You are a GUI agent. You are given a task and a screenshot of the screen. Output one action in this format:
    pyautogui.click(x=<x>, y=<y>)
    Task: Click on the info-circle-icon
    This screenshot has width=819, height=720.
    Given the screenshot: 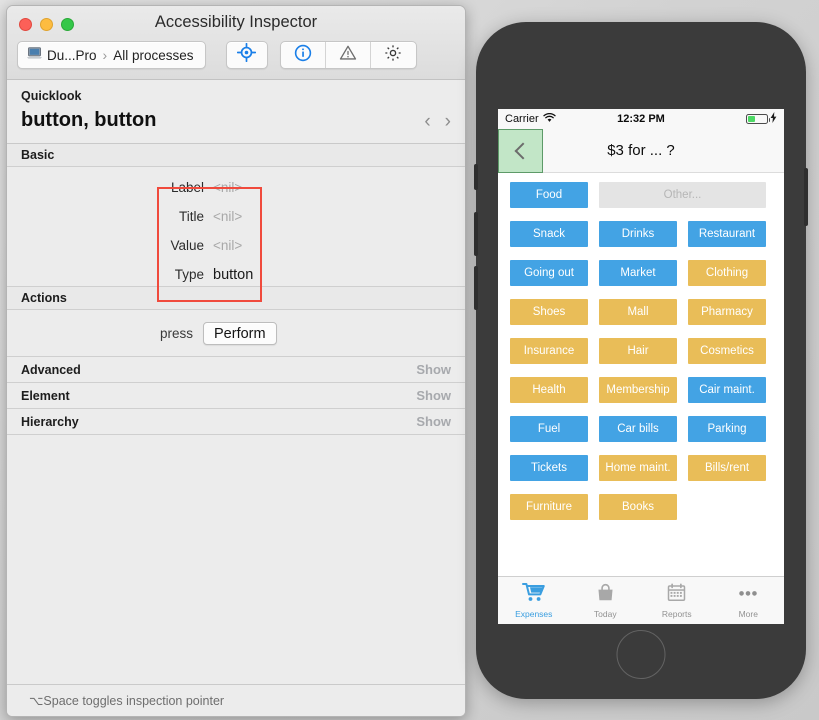 What is the action you would take?
    pyautogui.click(x=303, y=55)
    